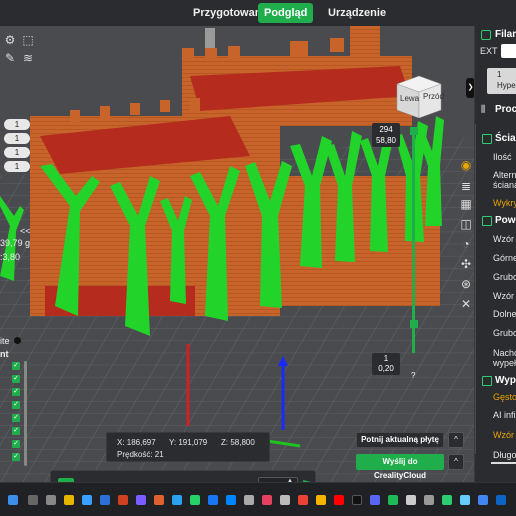  Describe the element at coordinates (487, 221) in the screenshot. I see `surface-icon` at that location.